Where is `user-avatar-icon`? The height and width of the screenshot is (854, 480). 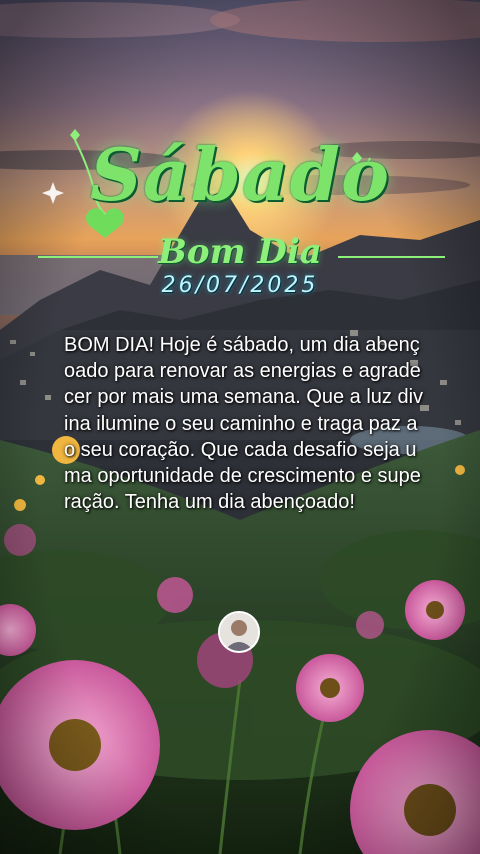
user-avatar-icon is located at coordinates (239, 632).